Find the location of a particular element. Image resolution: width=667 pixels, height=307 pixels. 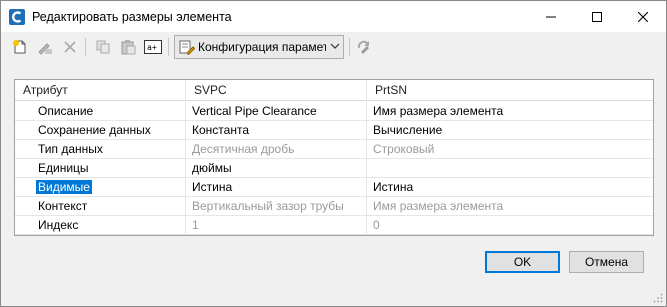

title-bar: Редактировать размеры элемента is located at coordinates (333, 16).